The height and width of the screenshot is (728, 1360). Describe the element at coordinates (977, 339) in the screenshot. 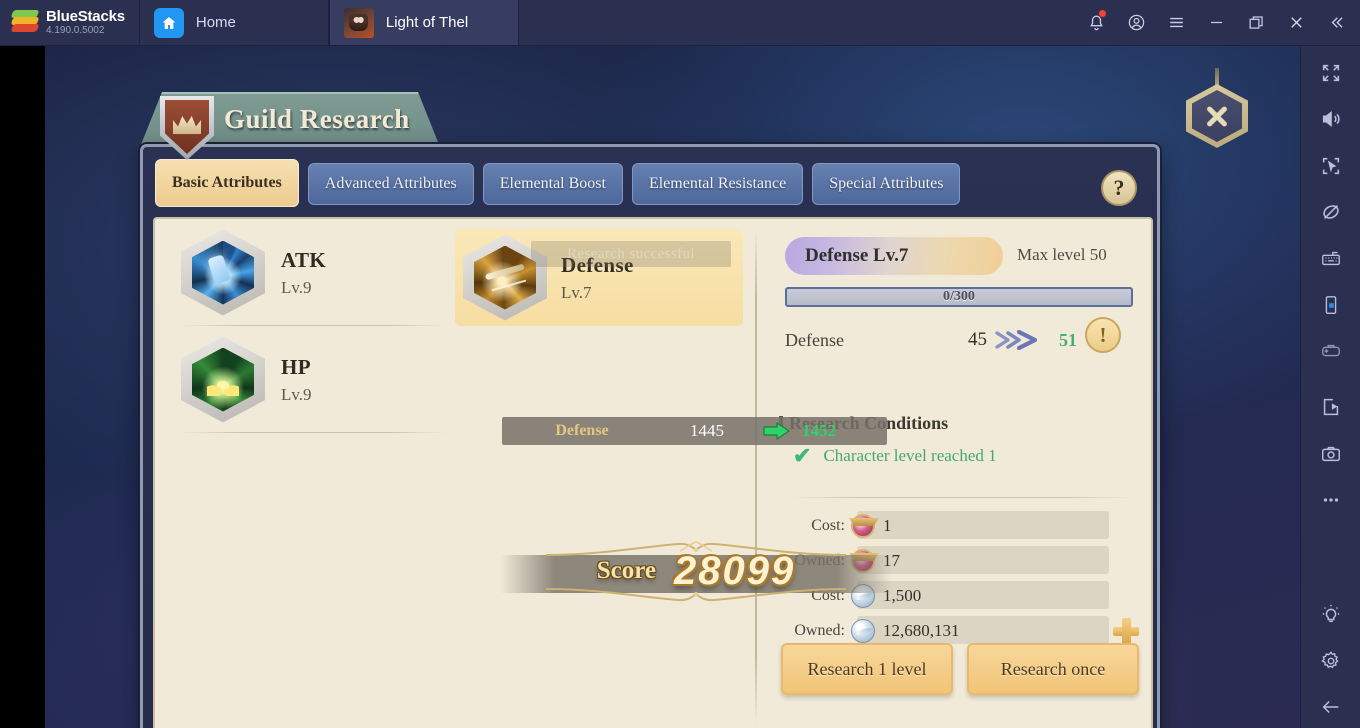

I see `stat-current-value: 45` at that location.